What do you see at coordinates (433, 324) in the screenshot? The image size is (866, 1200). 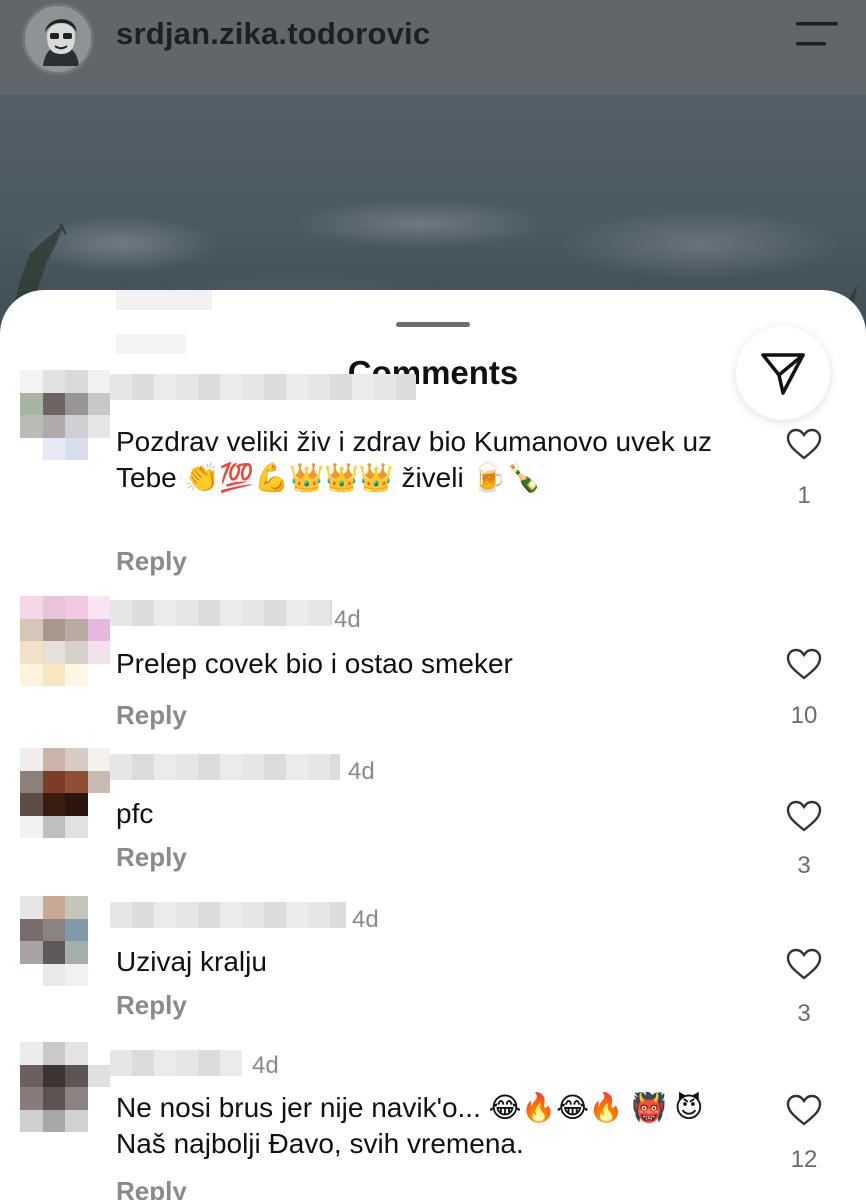 I see `sheet-grabber` at bounding box center [433, 324].